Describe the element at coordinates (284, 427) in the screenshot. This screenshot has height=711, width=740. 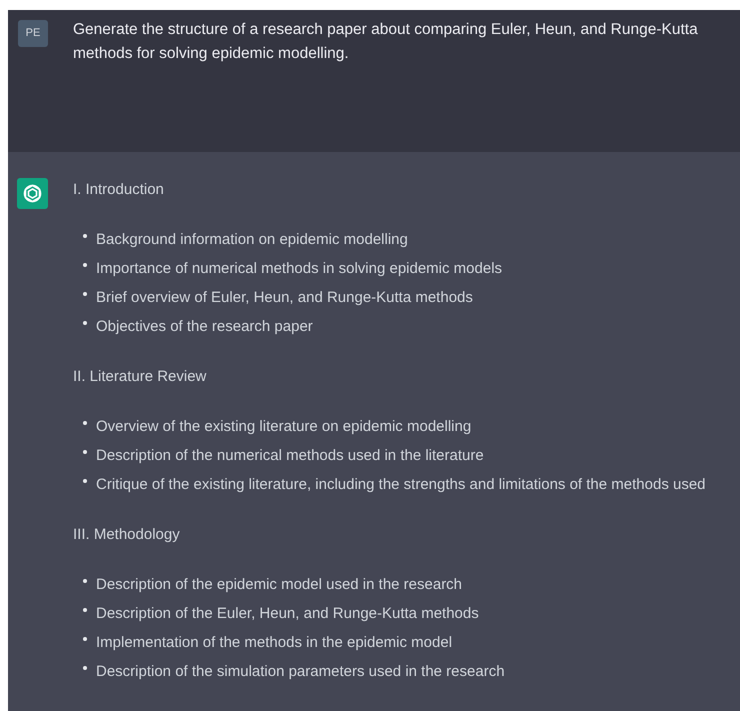
I see `list-item-text: Overview of the existing literature on epidemic modelling` at that location.